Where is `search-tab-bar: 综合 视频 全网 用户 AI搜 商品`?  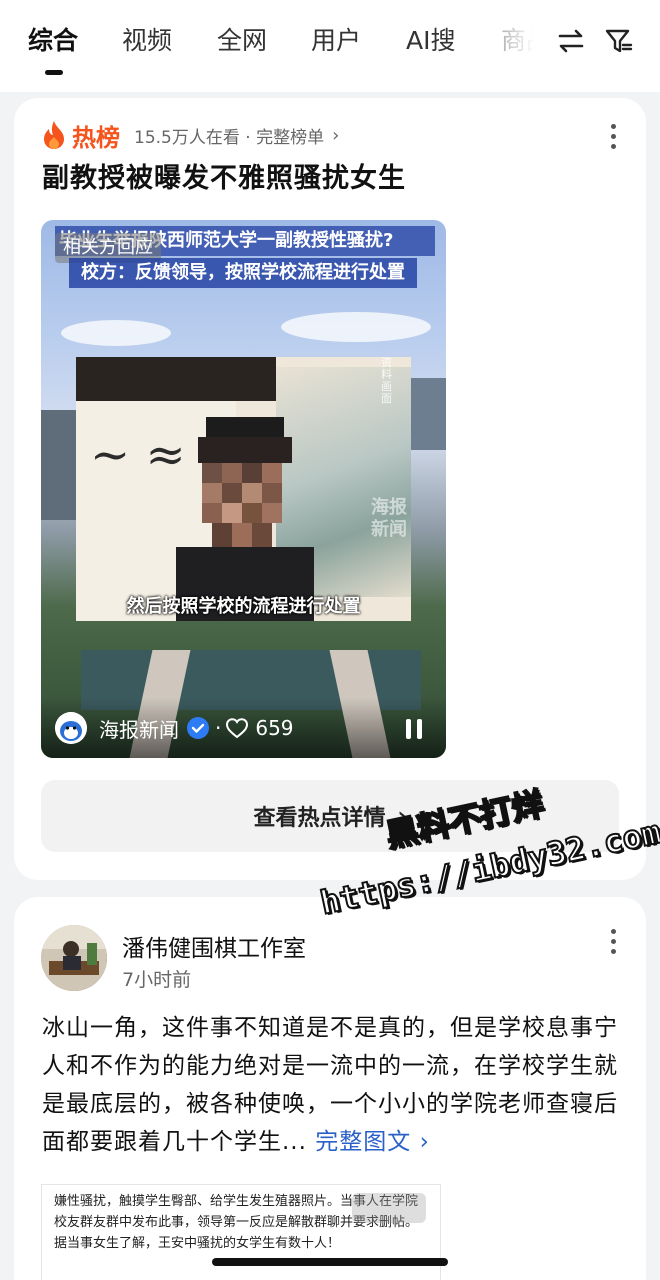 search-tab-bar: 综合 视频 全网 用户 AI搜 商品 is located at coordinates (330, 46).